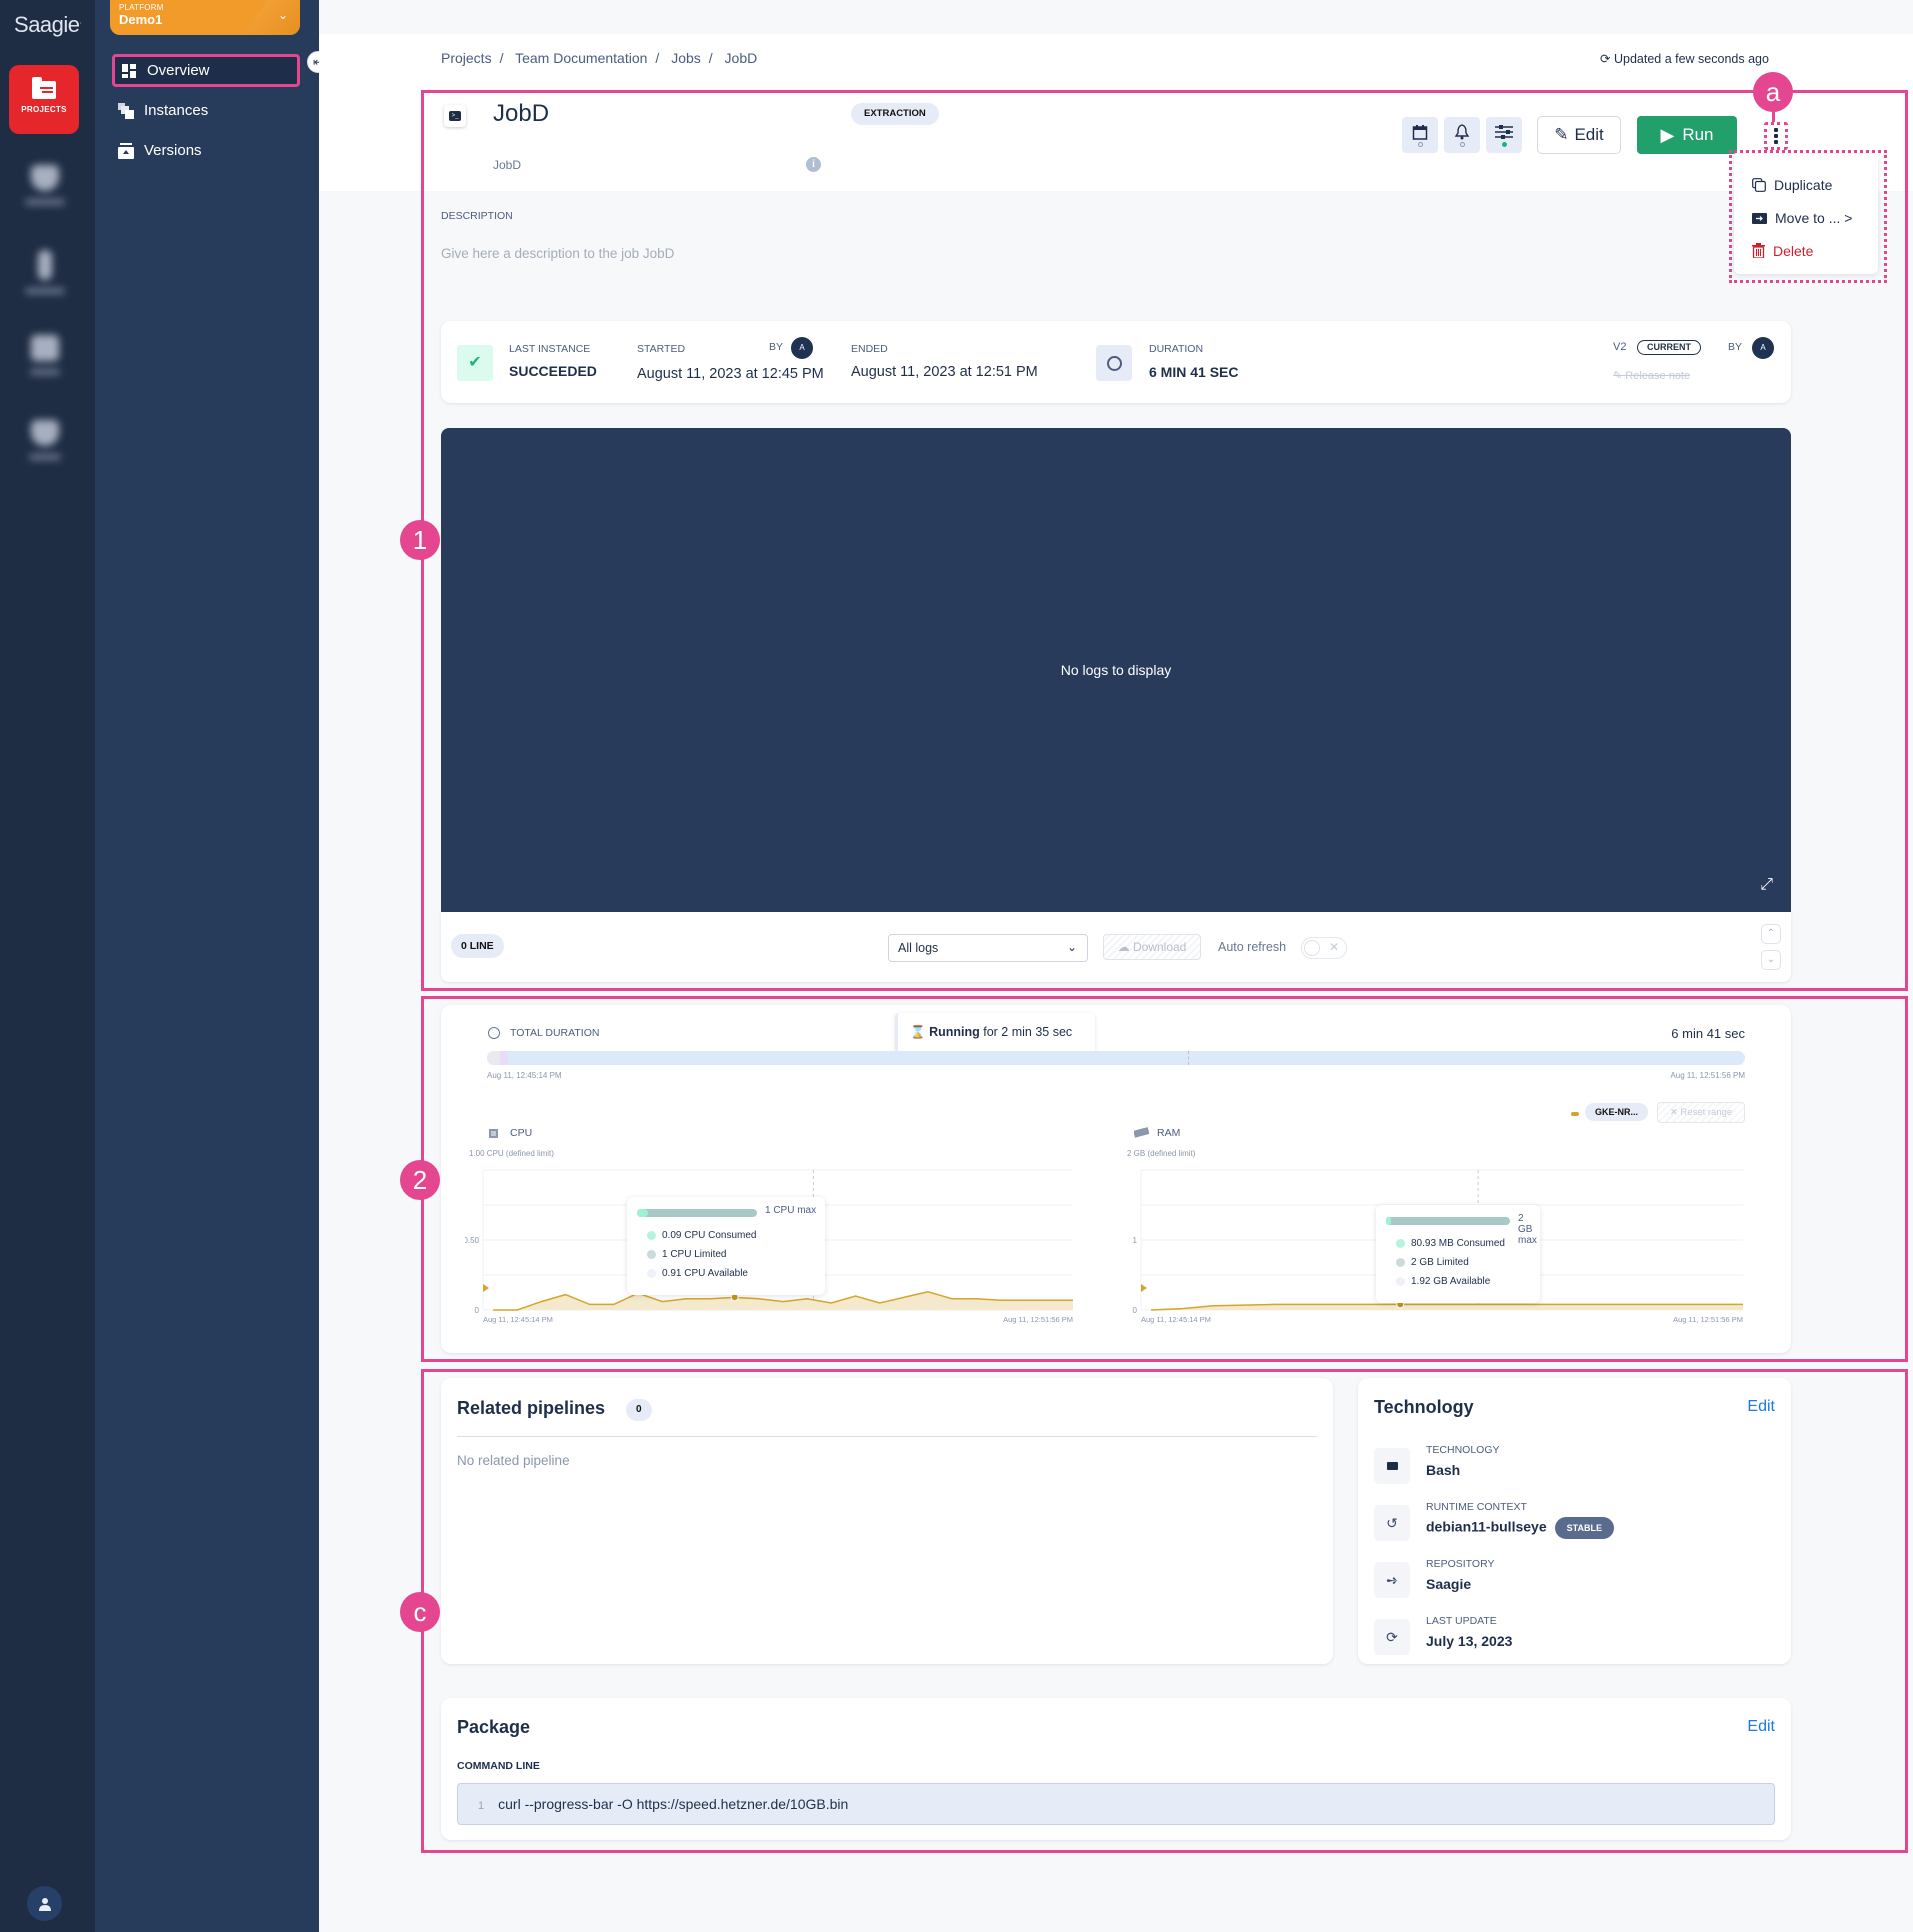  I want to click on duration-timeline, so click(1116, 1058).